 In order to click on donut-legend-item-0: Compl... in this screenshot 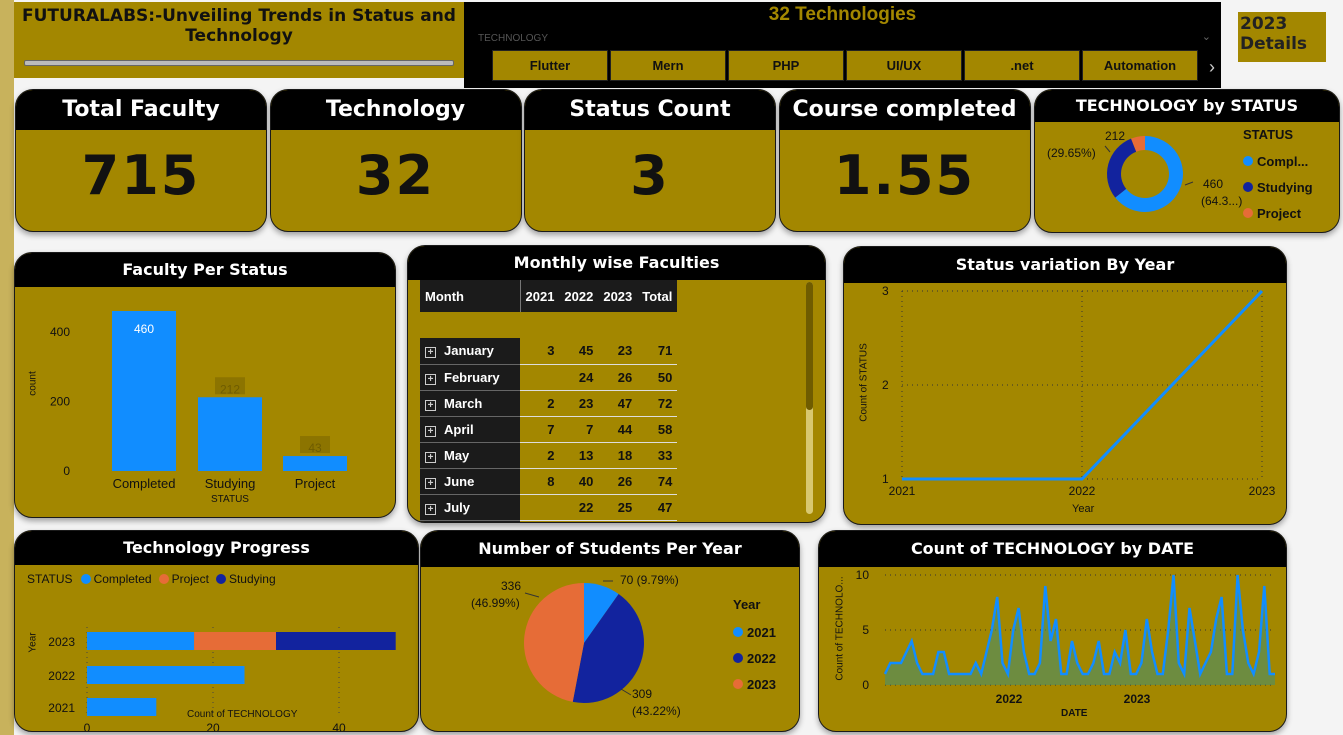, I will do `click(1278, 161)`.